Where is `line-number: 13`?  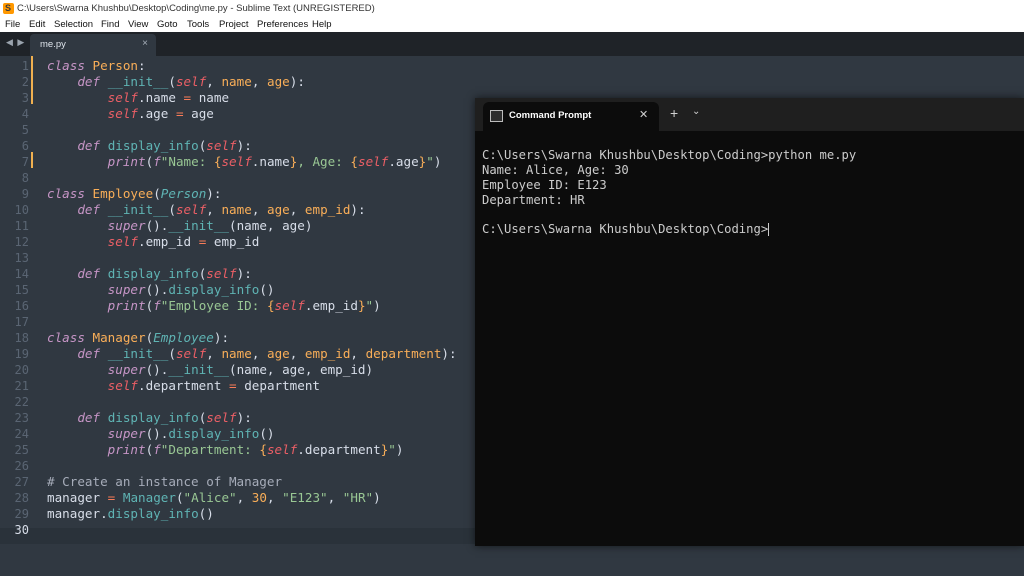
line-number: 13 is located at coordinates (21, 258).